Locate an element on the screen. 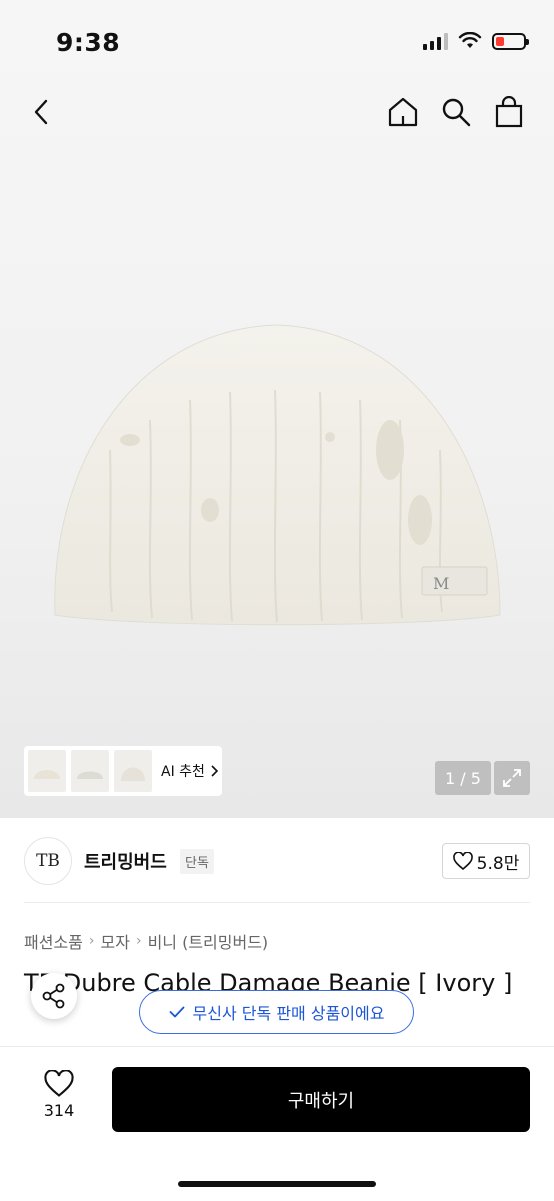 The width and height of the screenshot is (554, 1201). brand-like-button: 5.8만 is located at coordinates (486, 861).